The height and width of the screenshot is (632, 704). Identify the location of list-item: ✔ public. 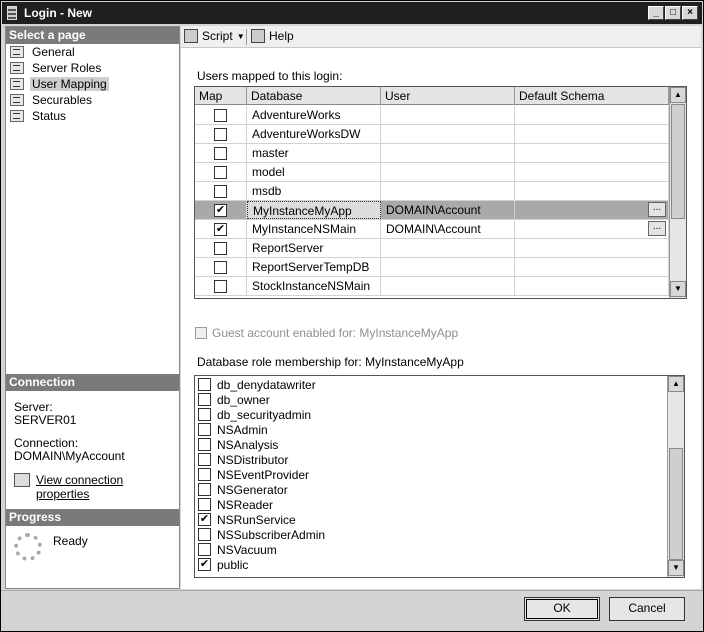
(223, 564).